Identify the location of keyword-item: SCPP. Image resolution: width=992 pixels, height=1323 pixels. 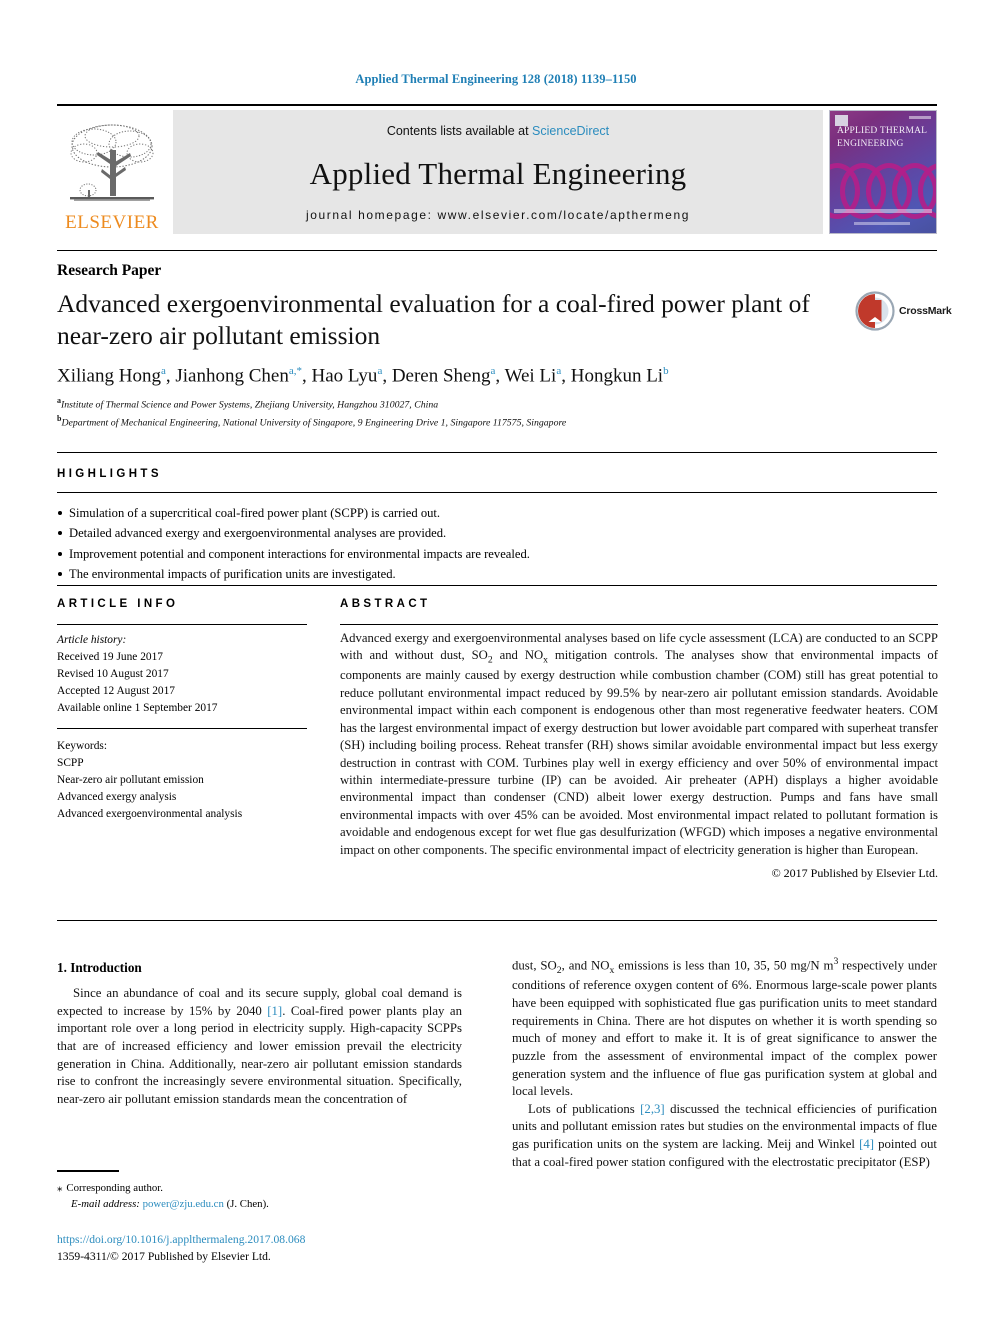
(70, 763).